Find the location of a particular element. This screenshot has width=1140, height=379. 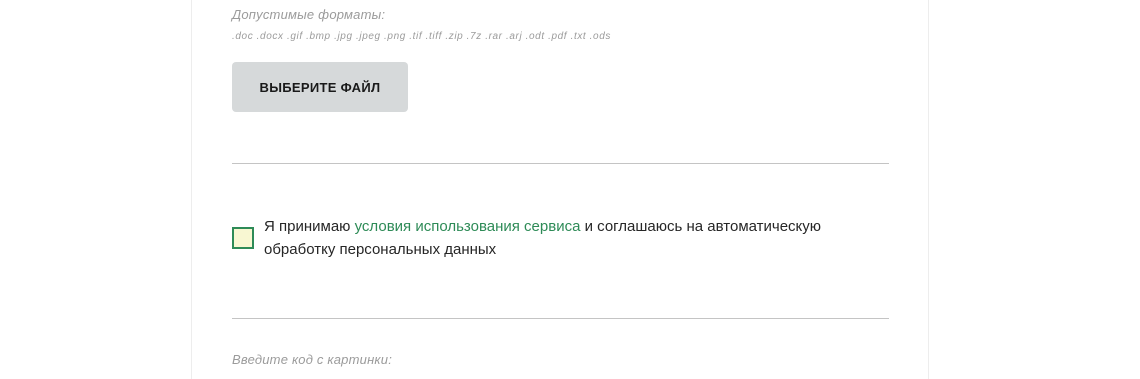

terms-of-service-link: условия использования сервиса is located at coordinates (468, 226).